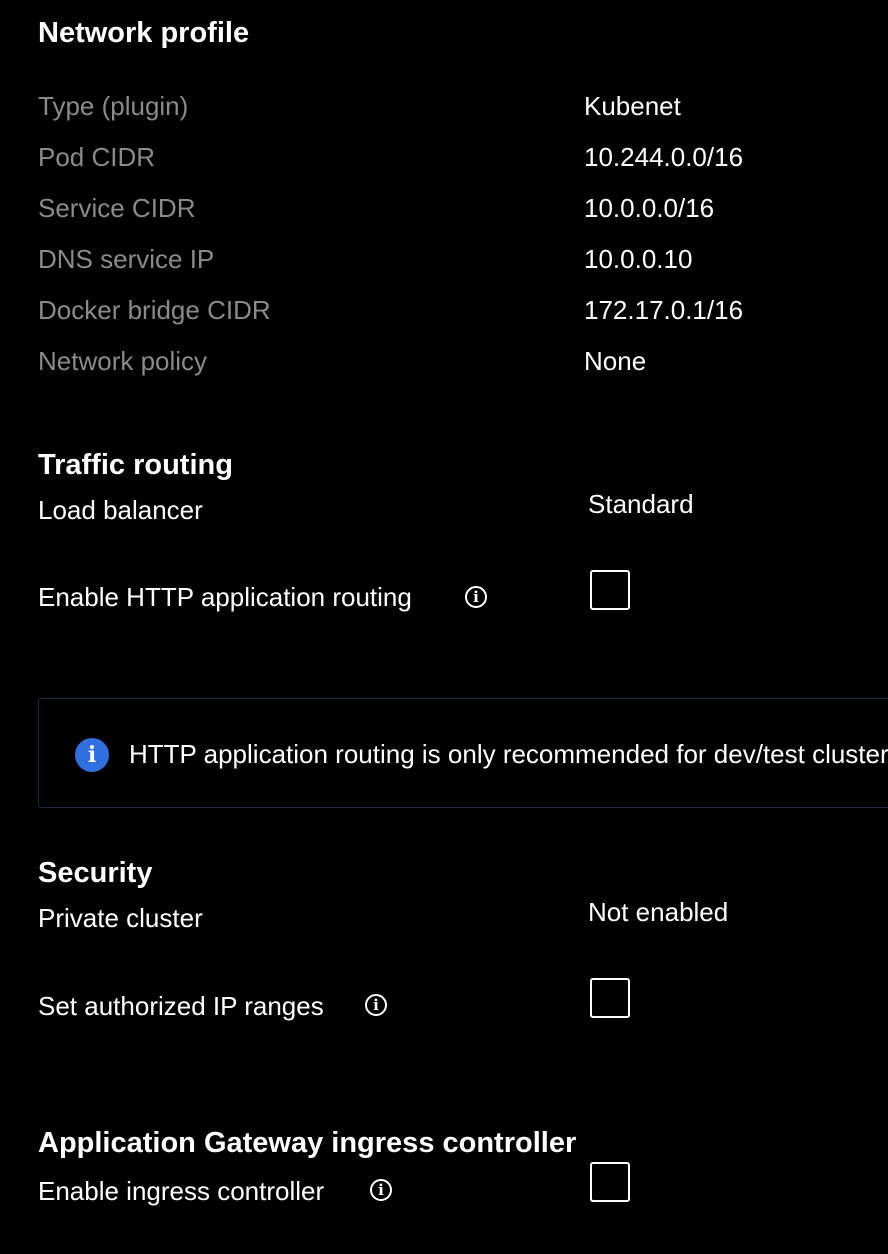 The image size is (888, 1254). What do you see at coordinates (120, 510) in the screenshot?
I see `load-balancer-label: Load balancer` at bounding box center [120, 510].